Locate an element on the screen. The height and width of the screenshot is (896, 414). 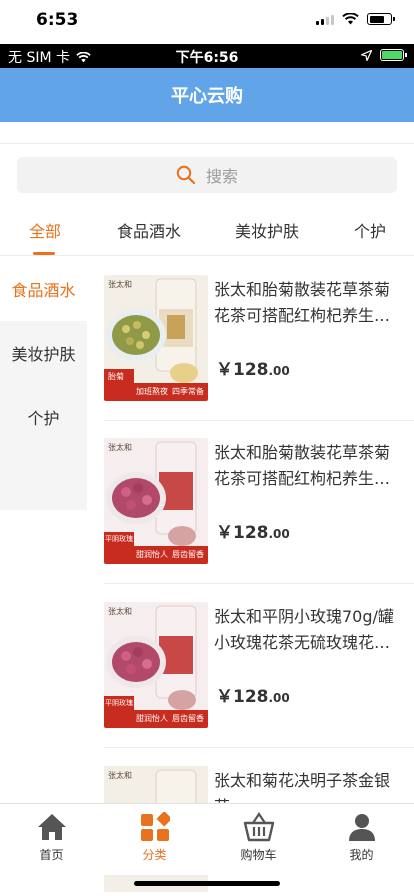
wifi-icon is located at coordinates (350, 19).